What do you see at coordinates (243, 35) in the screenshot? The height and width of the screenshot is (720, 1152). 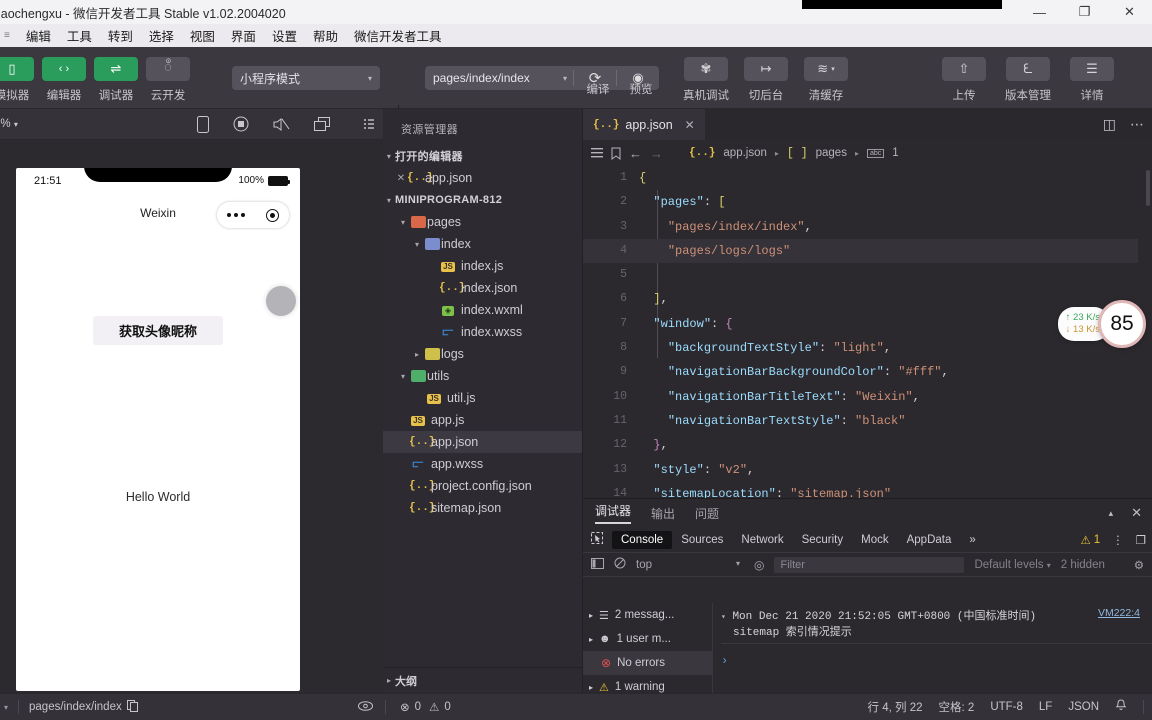 I see `menu-item-ui: 界面` at bounding box center [243, 35].